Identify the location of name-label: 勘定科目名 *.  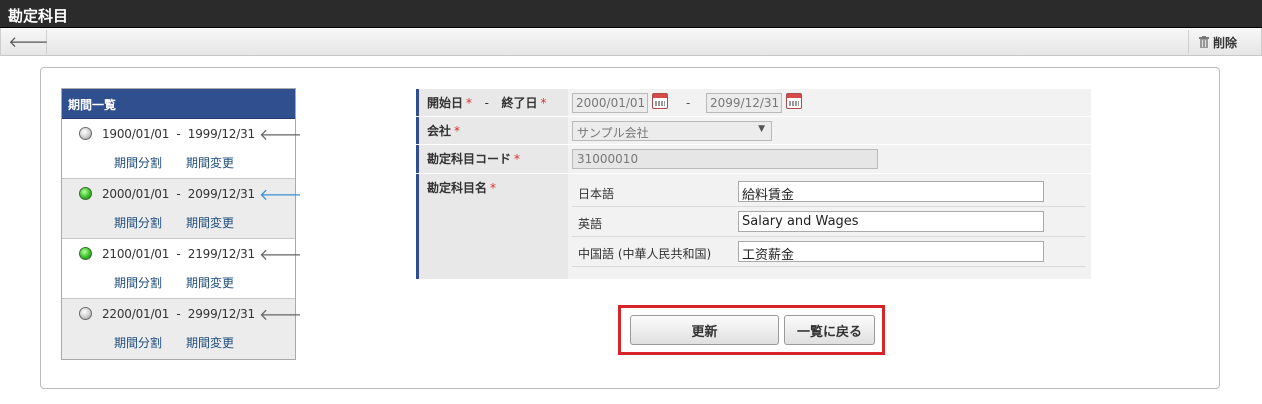
(492, 226).